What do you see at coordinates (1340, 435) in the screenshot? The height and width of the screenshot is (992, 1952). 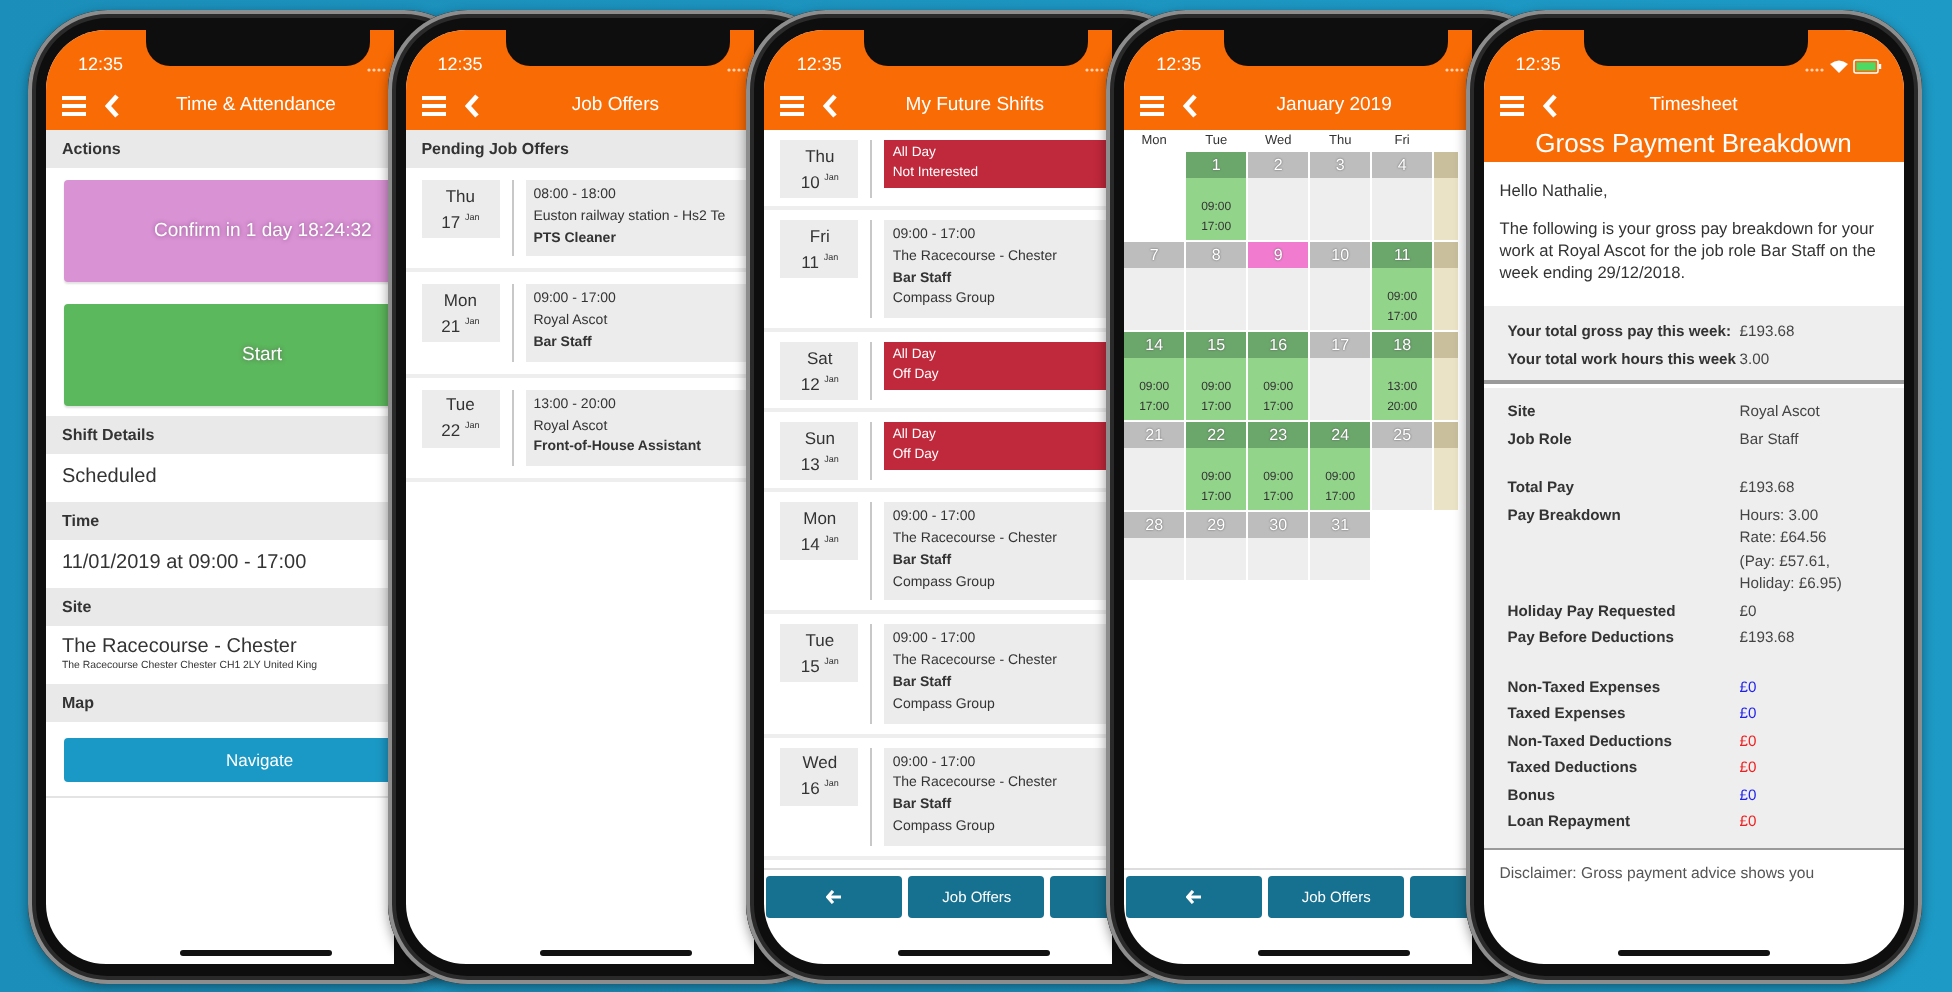 I see `day-number: 24` at bounding box center [1340, 435].